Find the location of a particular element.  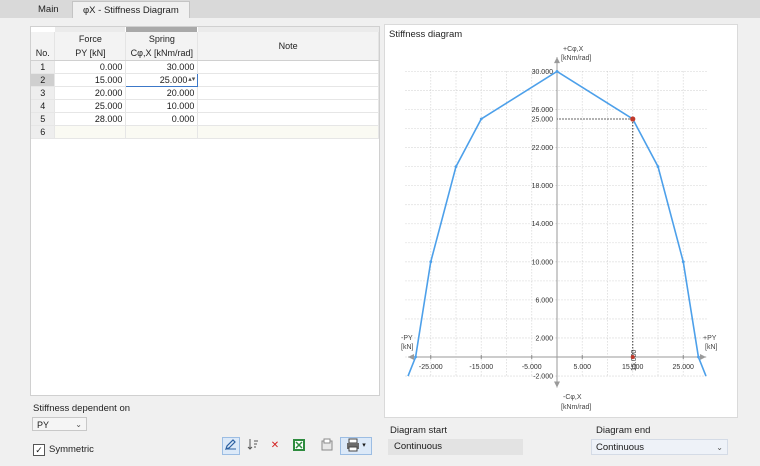

symmetric-label: Symmetric is located at coordinates (71, 449).